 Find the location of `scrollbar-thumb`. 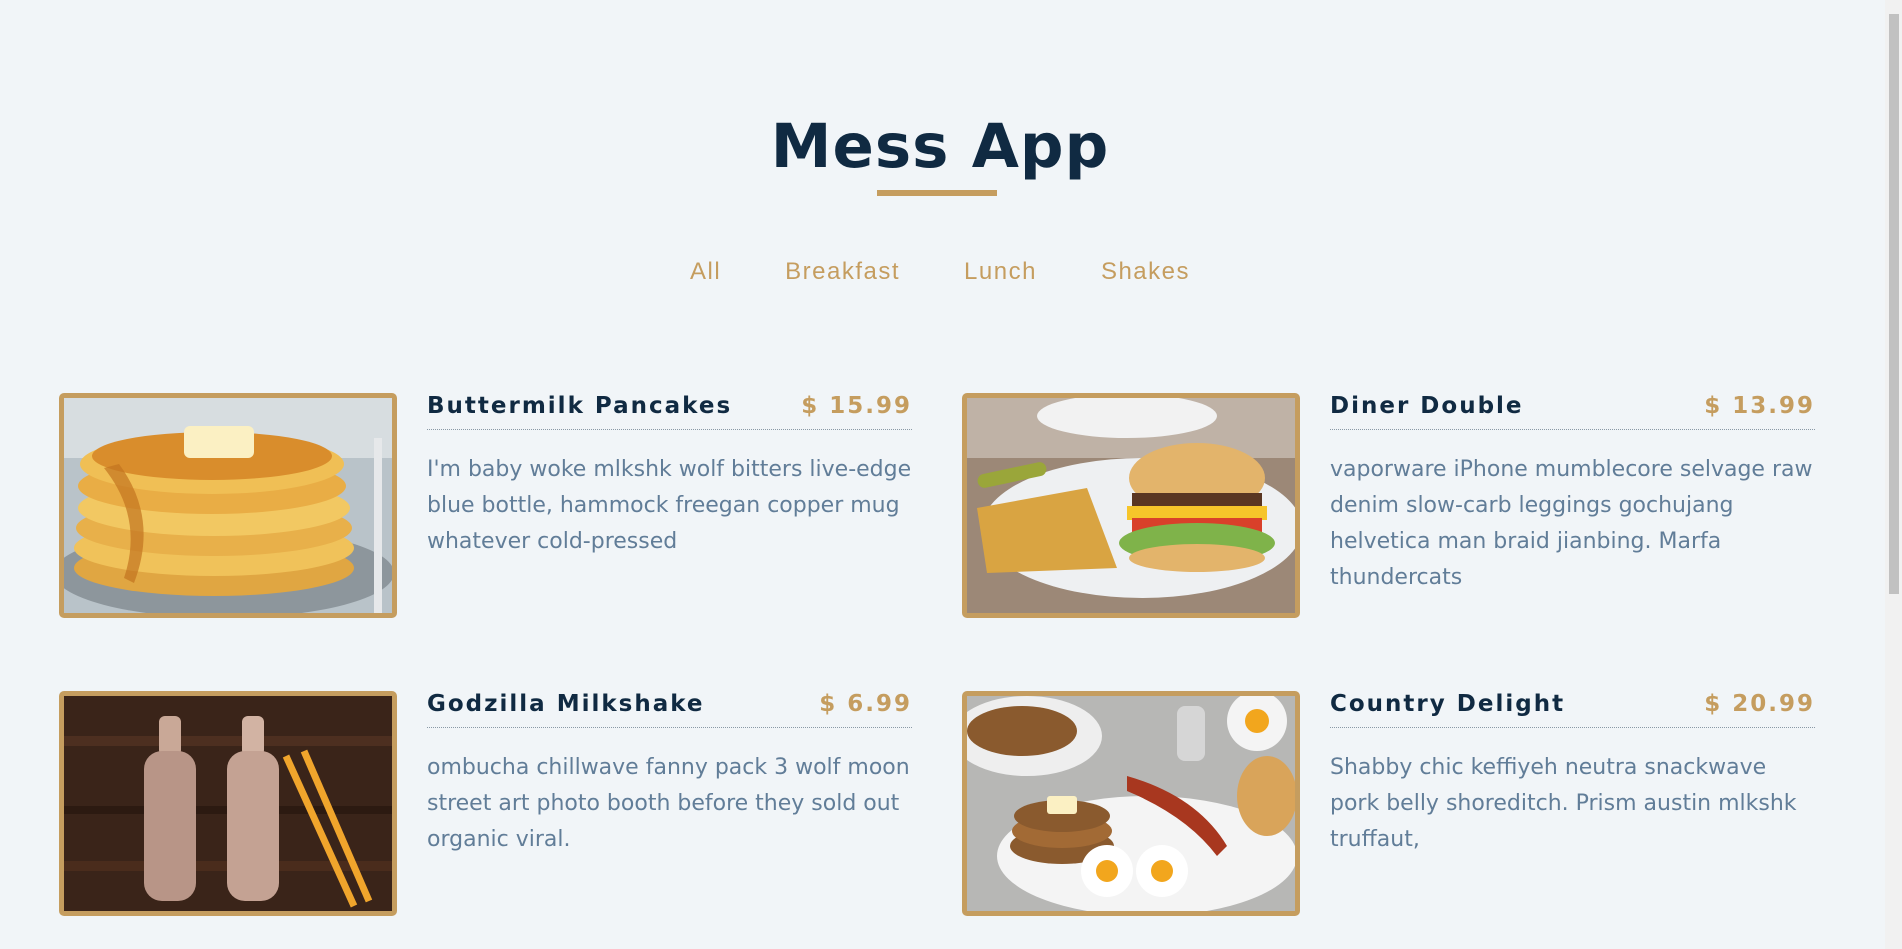

scrollbar-thumb is located at coordinates (1894, 304).